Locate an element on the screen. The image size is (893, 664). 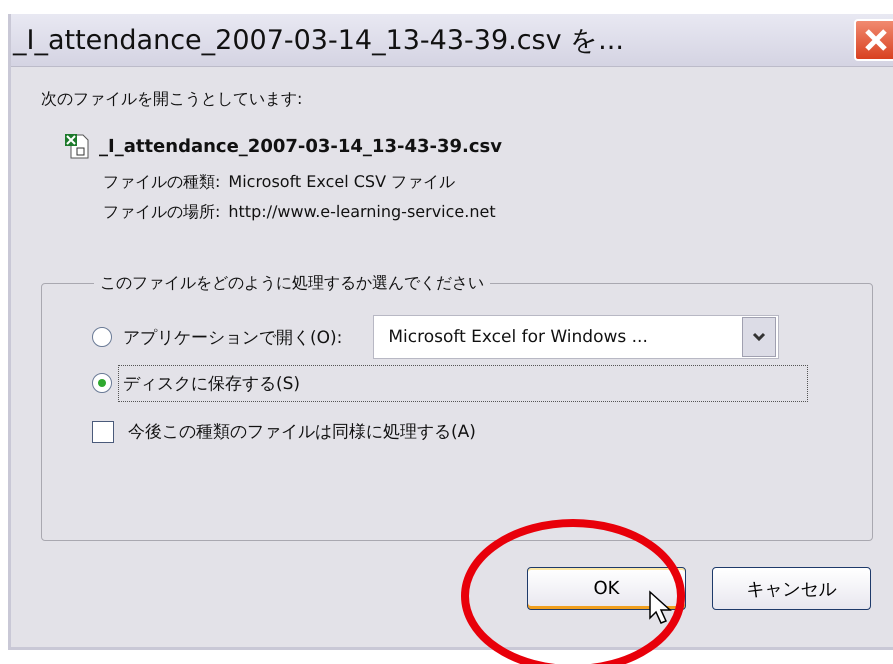
option-label: ディスクに保存する(S) is located at coordinates (463, 383).